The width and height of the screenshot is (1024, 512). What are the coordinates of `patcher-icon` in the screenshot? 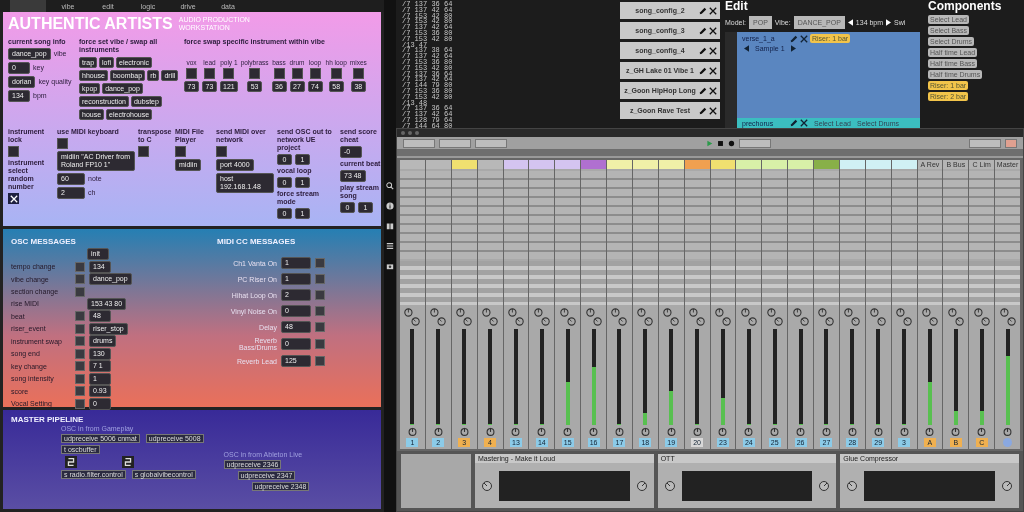 It's located at (71, 462).